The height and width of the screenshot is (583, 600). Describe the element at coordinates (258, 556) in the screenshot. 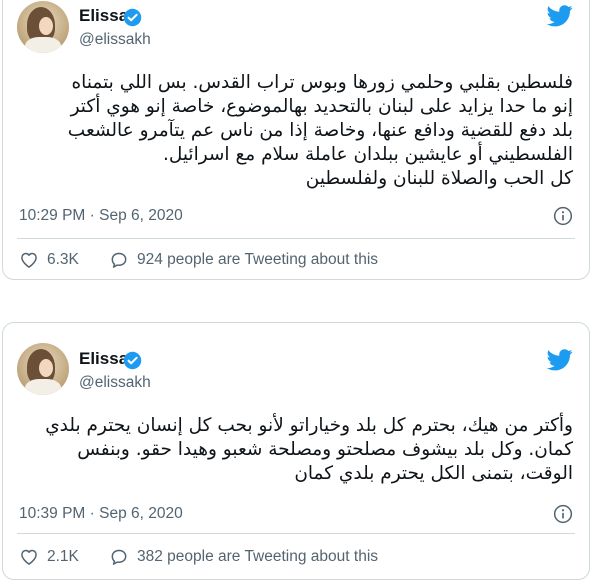

I see `conversation-count: 382 people are Tweeting about this` at that location.